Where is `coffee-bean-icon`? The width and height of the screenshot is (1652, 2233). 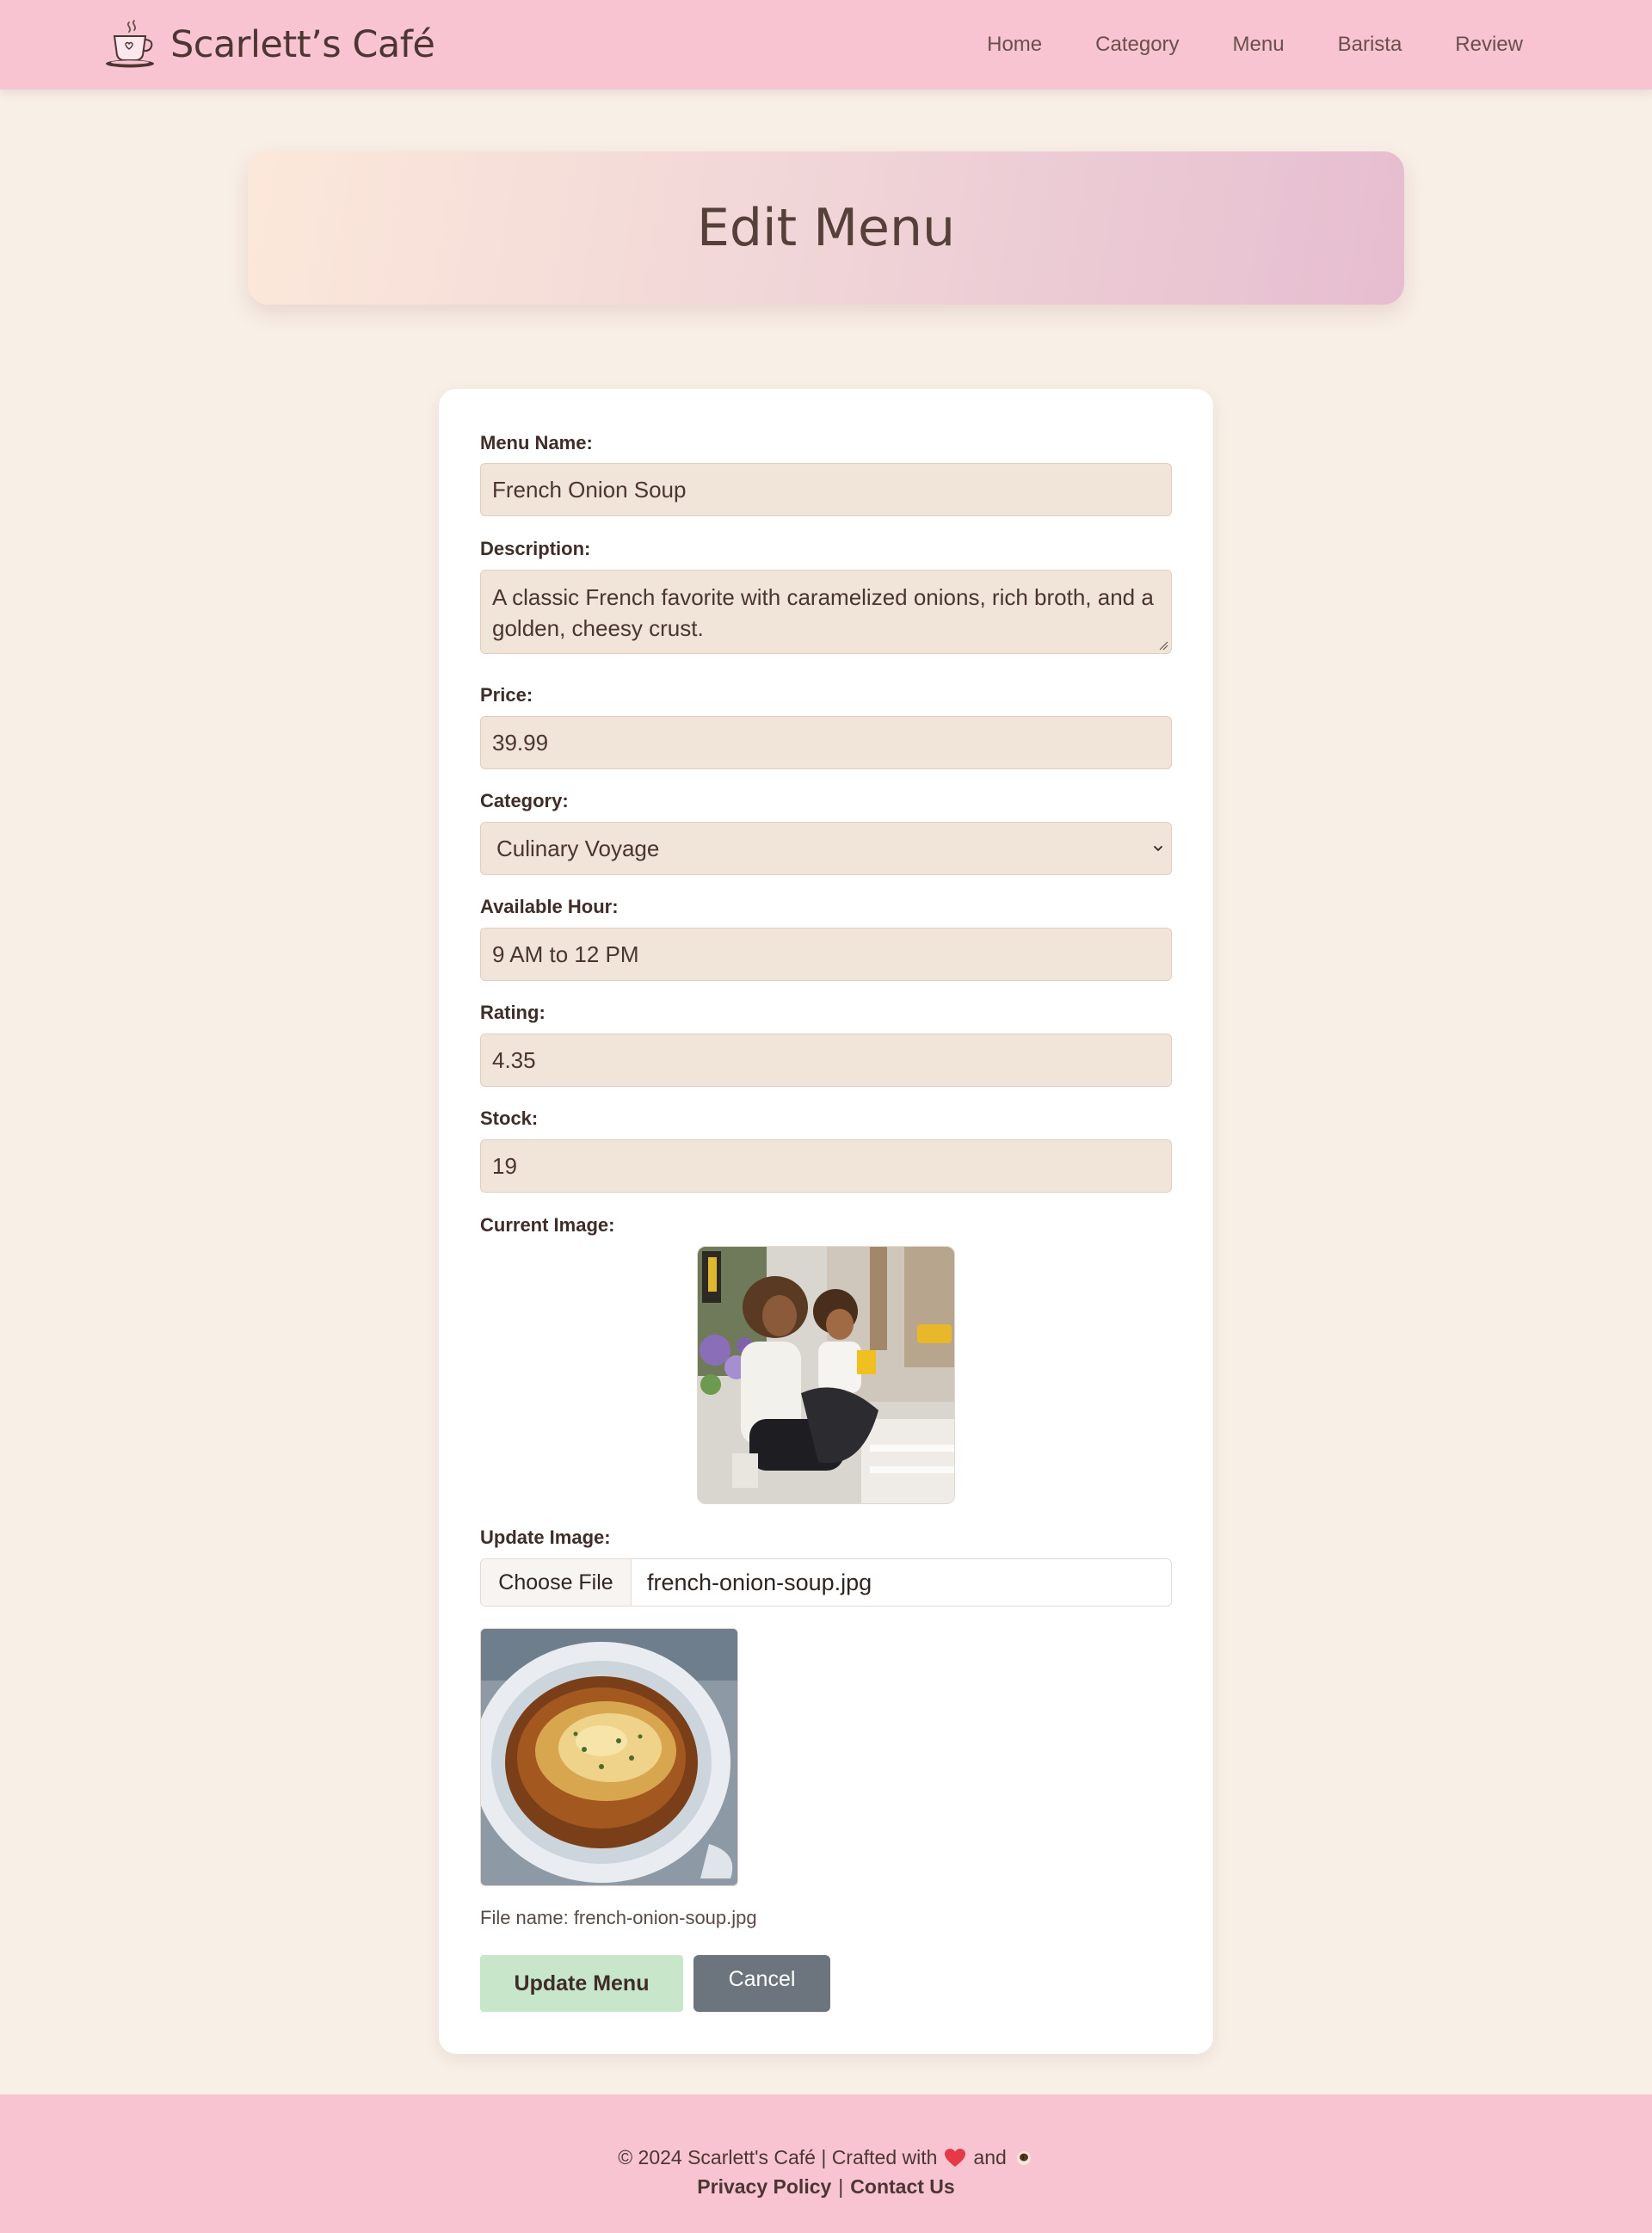
coffee-bean-icon is located at coordinates (1023, 2157).